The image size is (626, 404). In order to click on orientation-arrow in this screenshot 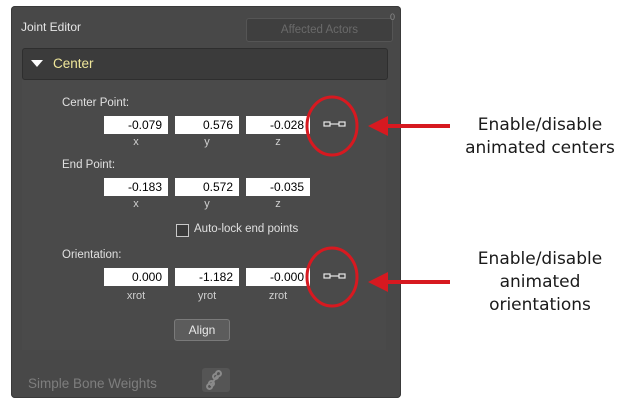, I will do `click(409, 282)`.